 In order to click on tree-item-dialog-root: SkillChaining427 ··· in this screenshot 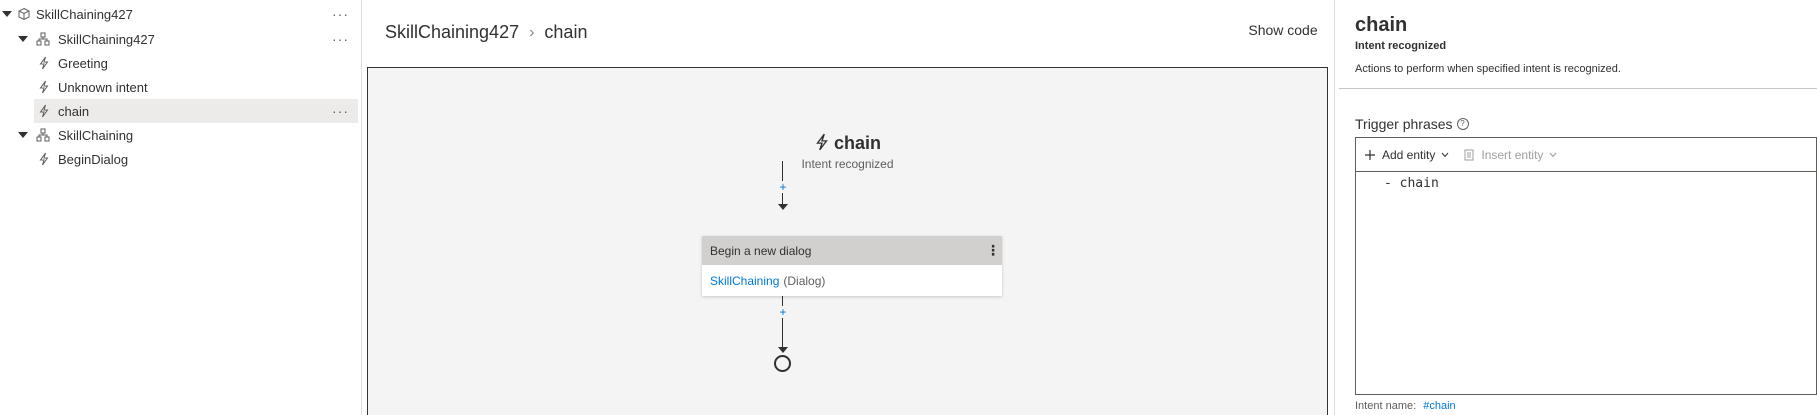, I will do `click(180, 39)`.